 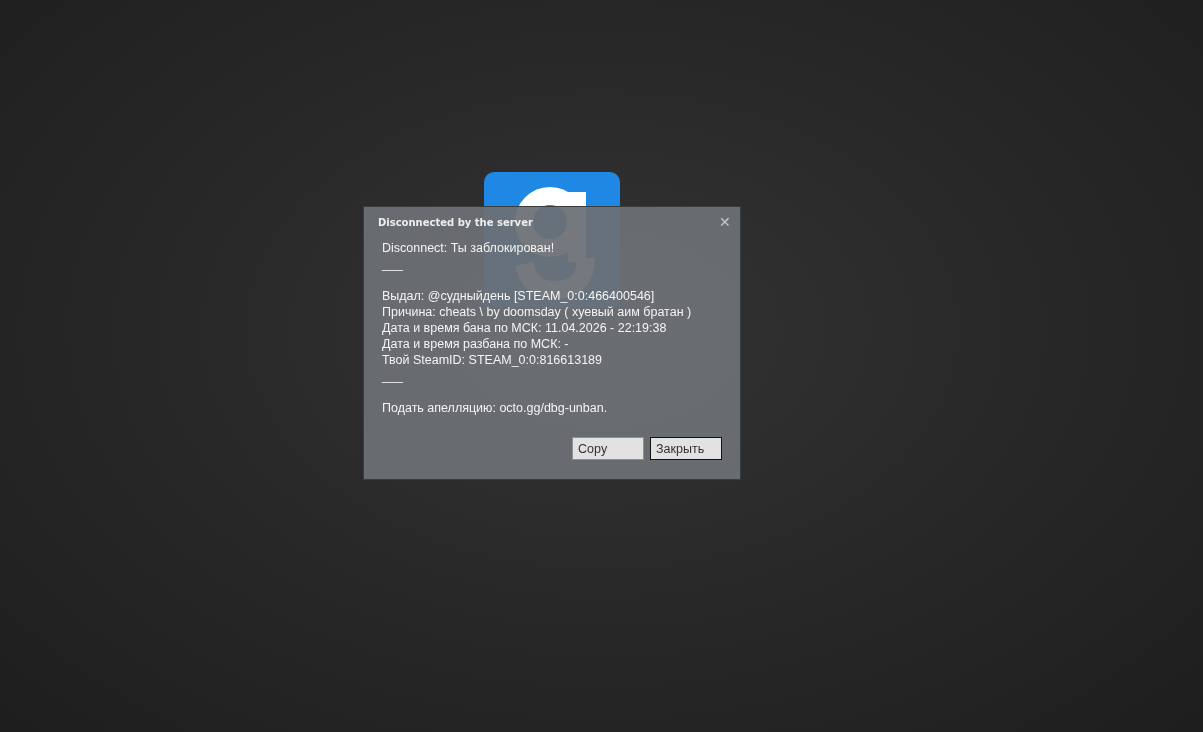 I want to click on dialog-title: Disconnected by the server, so click(x=455, y=222).